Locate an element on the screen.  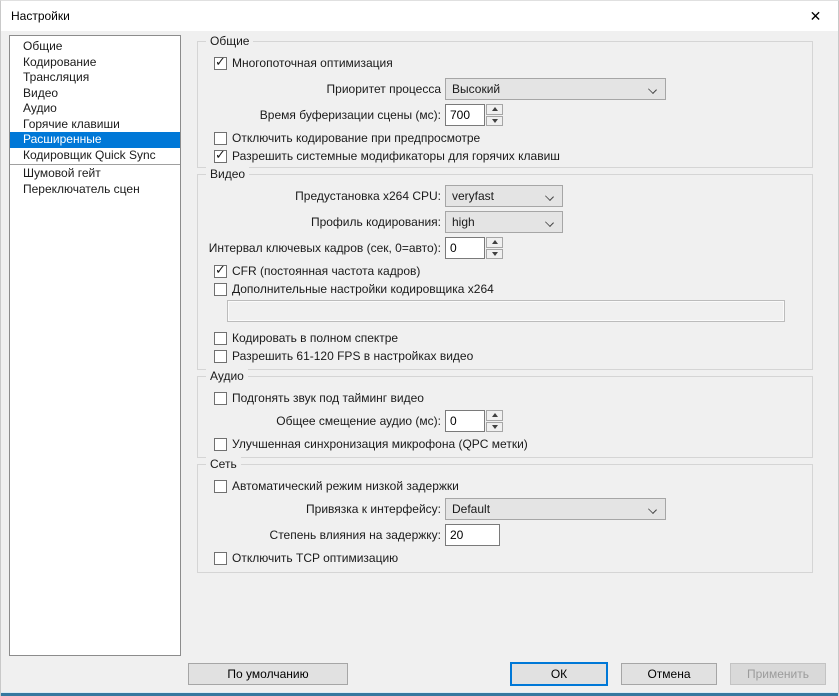
audio-sync-row: Подгонять звук под тайминг видео is located at coordinates (513, 398).